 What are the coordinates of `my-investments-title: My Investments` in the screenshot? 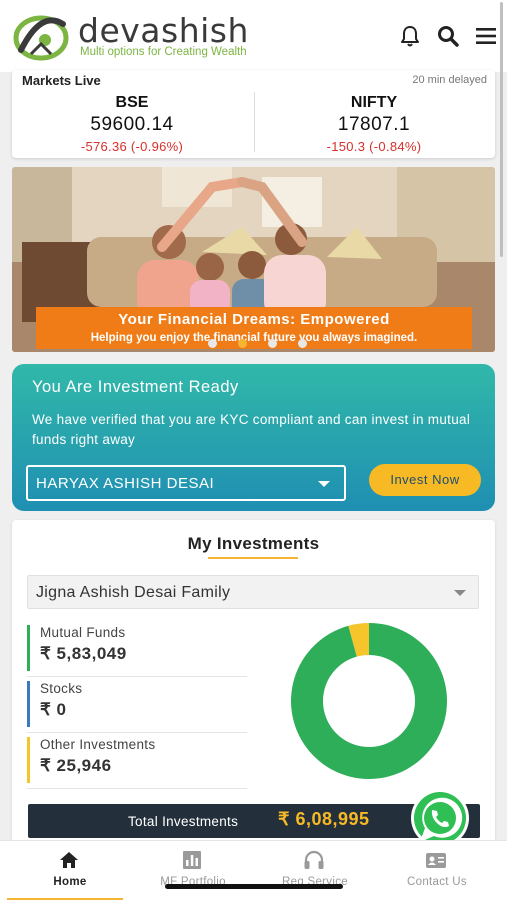 It's located at (253, 543).